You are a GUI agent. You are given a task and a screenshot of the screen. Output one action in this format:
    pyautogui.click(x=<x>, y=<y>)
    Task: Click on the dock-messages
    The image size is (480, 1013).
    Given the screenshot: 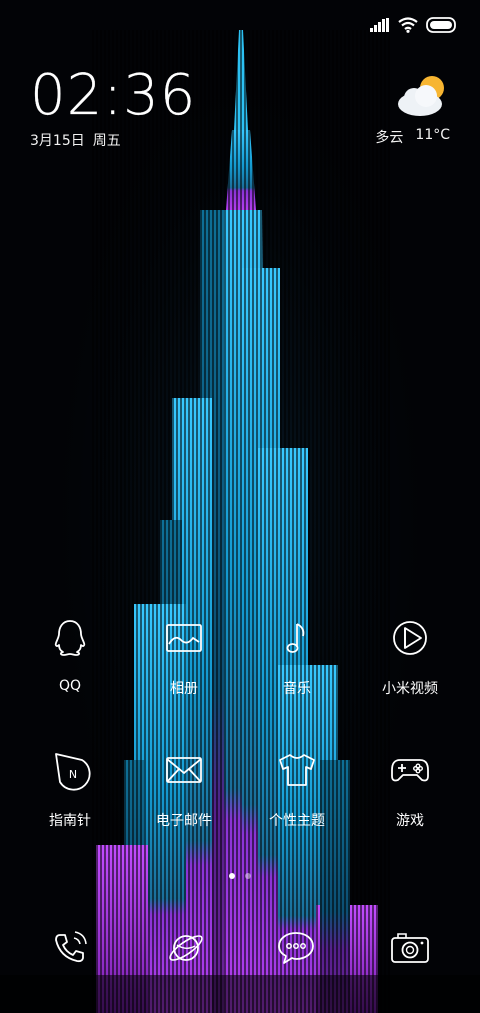 What is the action you would take?
    pyautogui.click(x=296, y=948)
    